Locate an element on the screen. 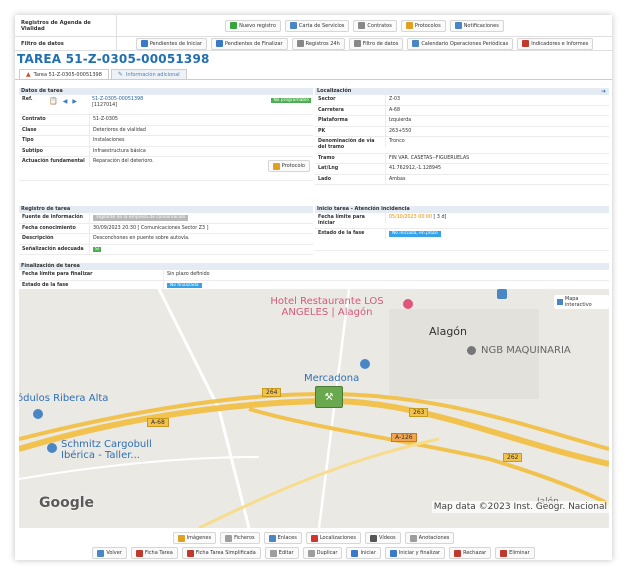 This screenshot has width=637, height=568. action-ficha-tarea-button: Ficha Tarea is located at coordinates (154, 553).